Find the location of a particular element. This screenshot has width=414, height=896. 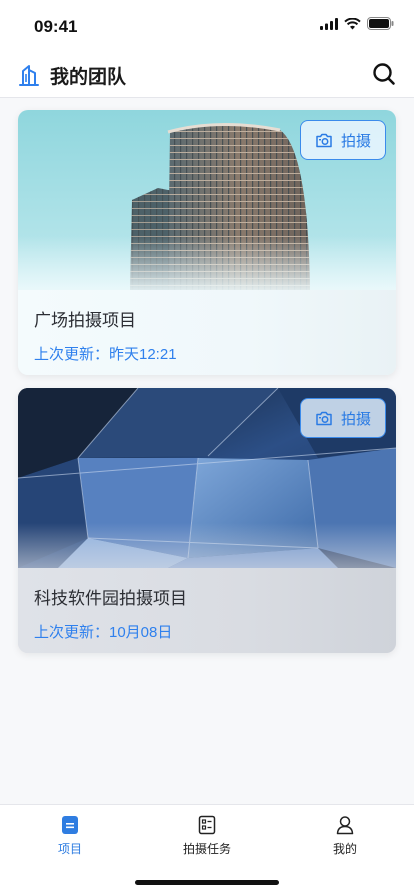

document-icon is located at coordinates (70, 825).